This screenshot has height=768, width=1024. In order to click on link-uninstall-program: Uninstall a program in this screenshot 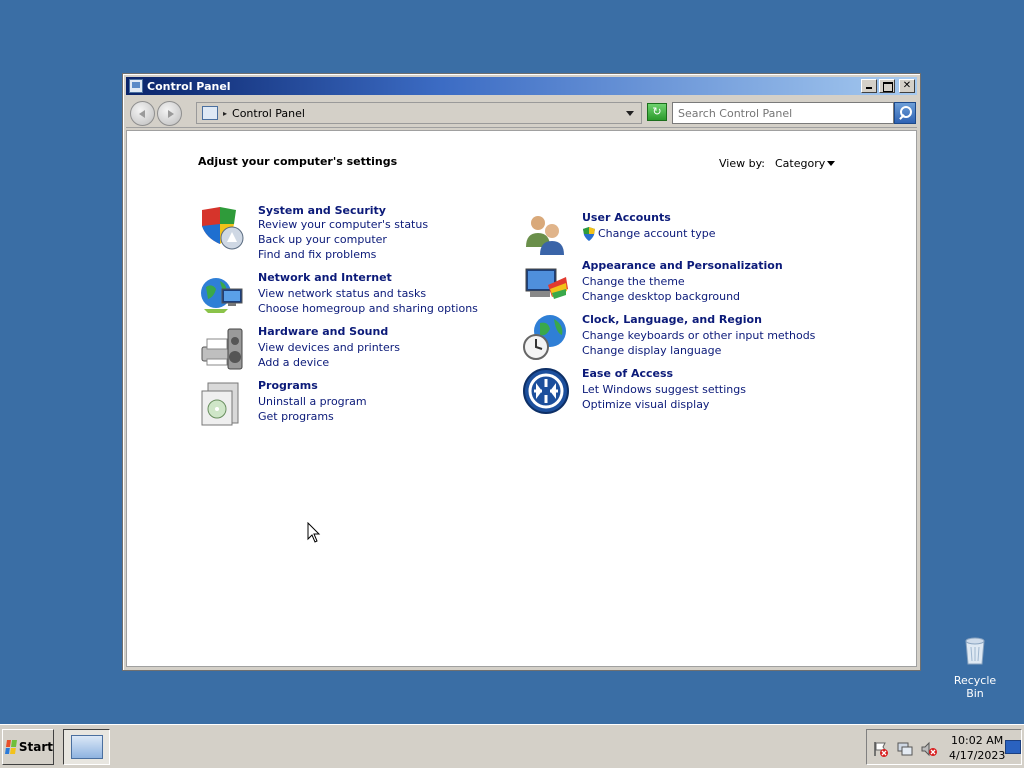, I will do `click(312, 401)`.